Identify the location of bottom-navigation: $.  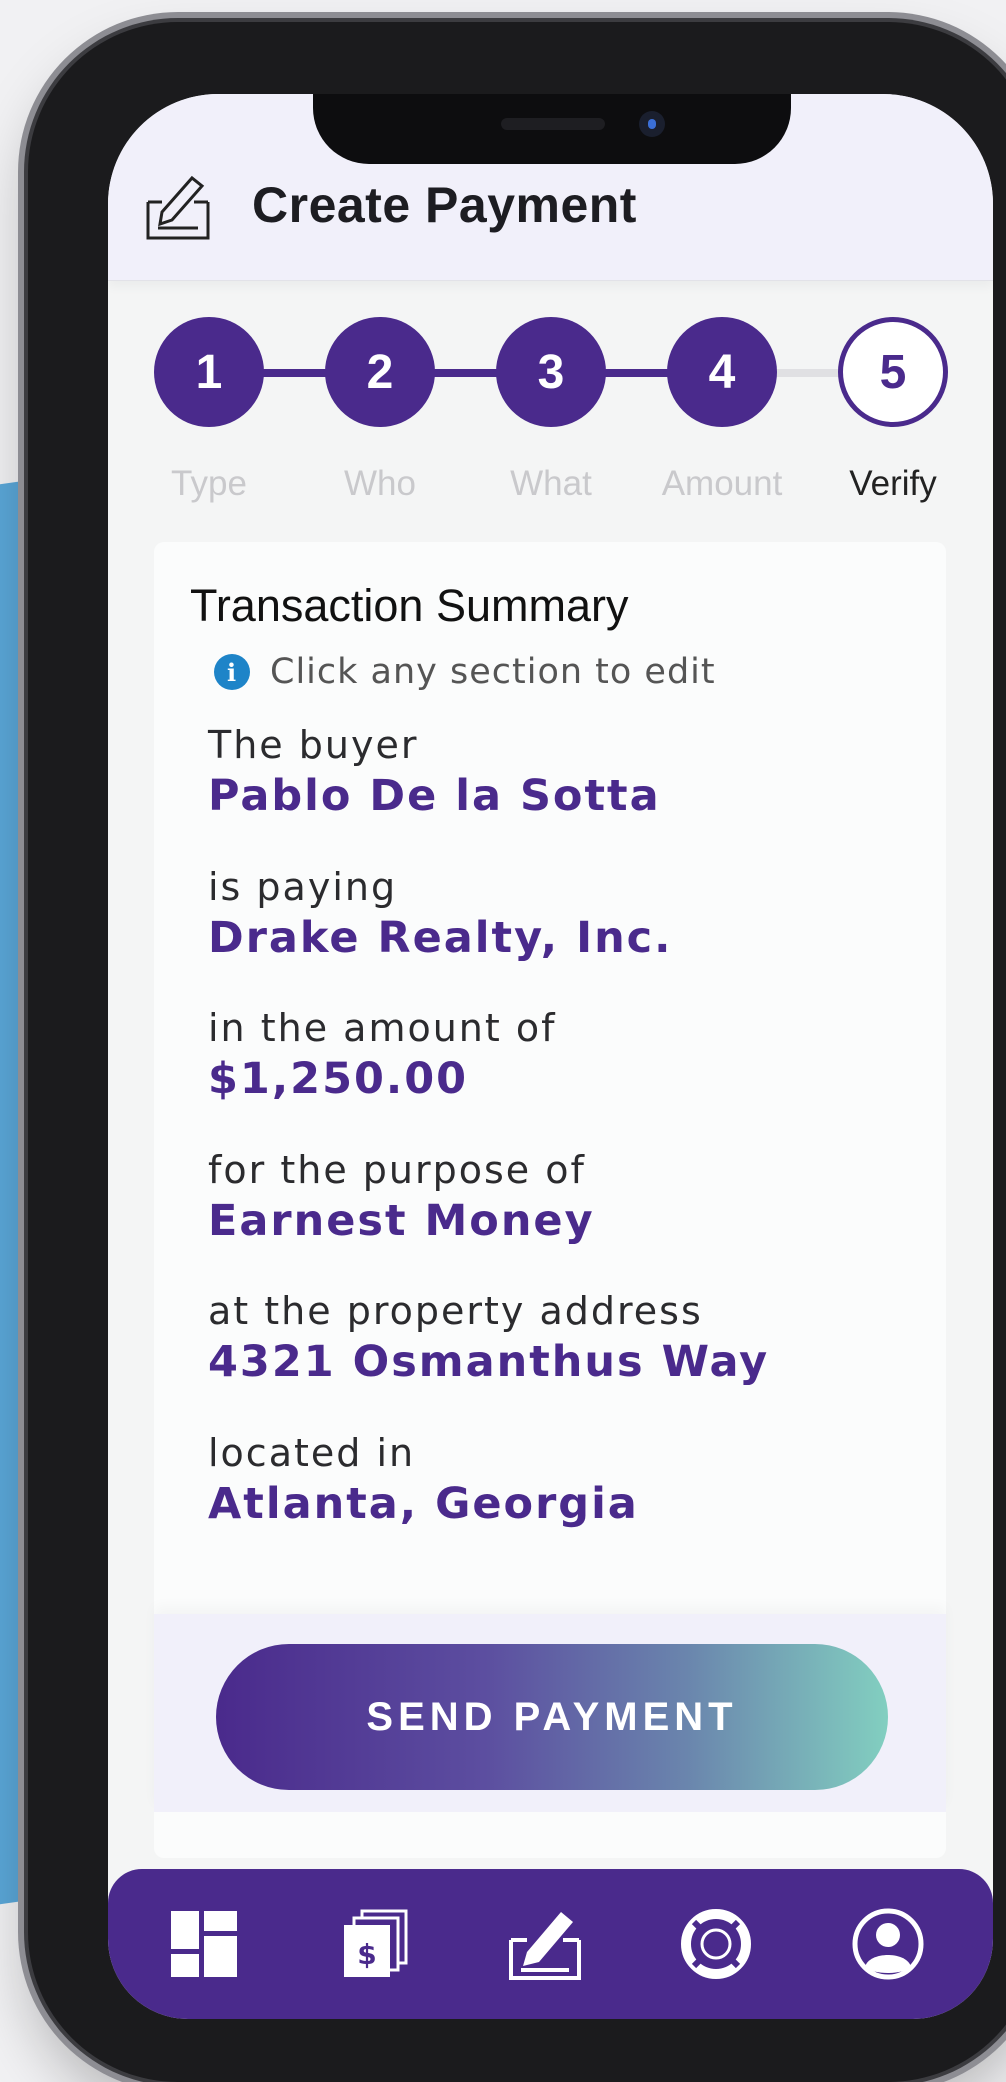
(550, 1944).